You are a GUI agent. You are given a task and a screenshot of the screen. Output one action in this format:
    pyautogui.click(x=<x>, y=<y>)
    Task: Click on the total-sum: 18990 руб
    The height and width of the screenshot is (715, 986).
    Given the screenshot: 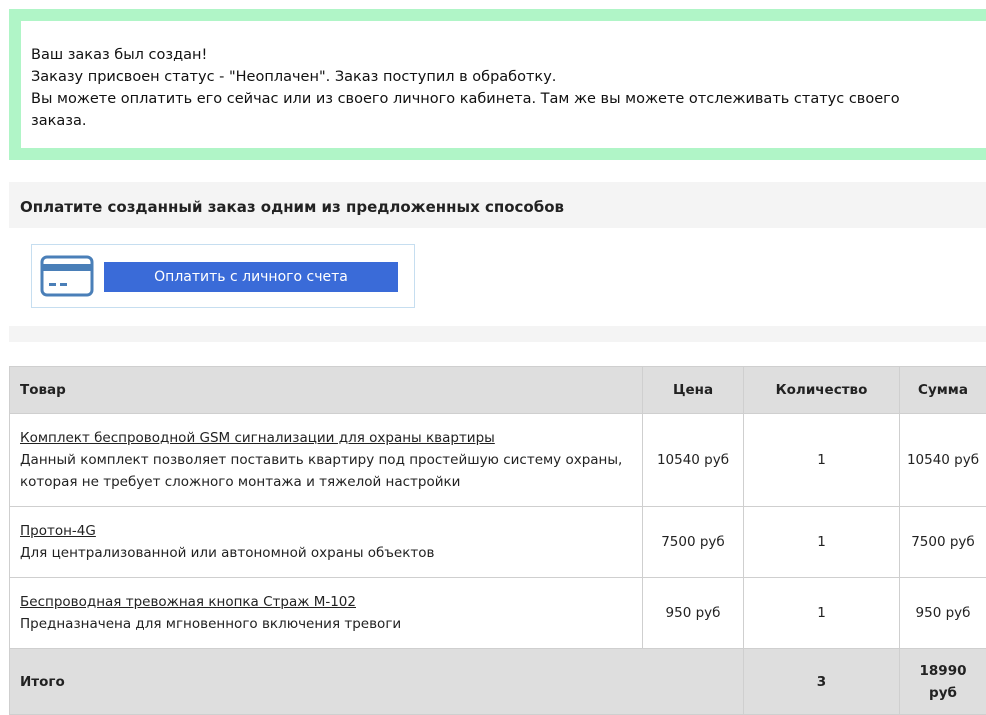 What is the action you would take?
    pyautogui.click(x=943, y=682)
    